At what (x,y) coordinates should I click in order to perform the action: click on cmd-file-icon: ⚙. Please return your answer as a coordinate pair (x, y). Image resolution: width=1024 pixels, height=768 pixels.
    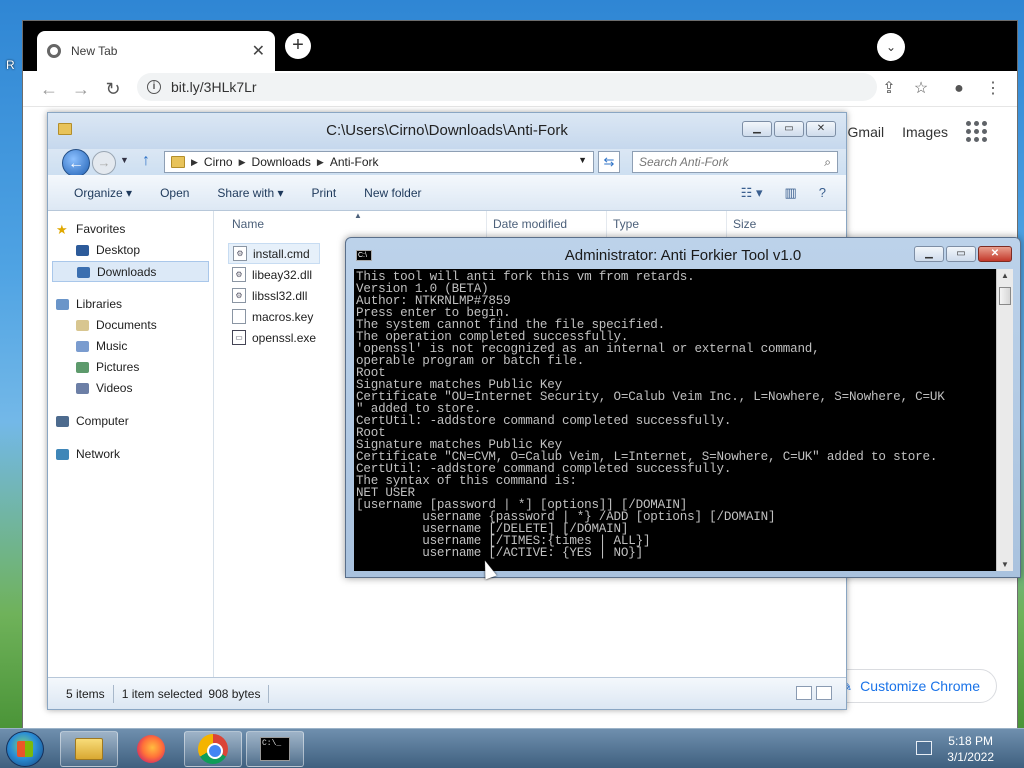
    Looking at the image, I should click on (240, 253).